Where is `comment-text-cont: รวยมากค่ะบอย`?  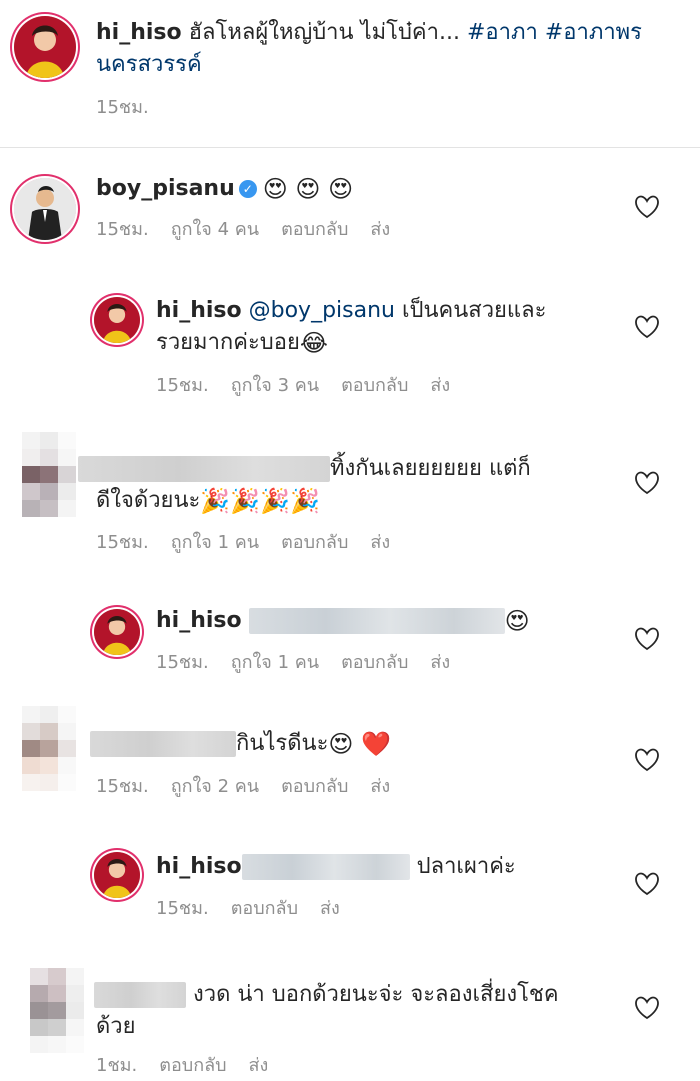
comment-text-cont: รวยมากค่ะบอย is located at coordinates (228, 342).